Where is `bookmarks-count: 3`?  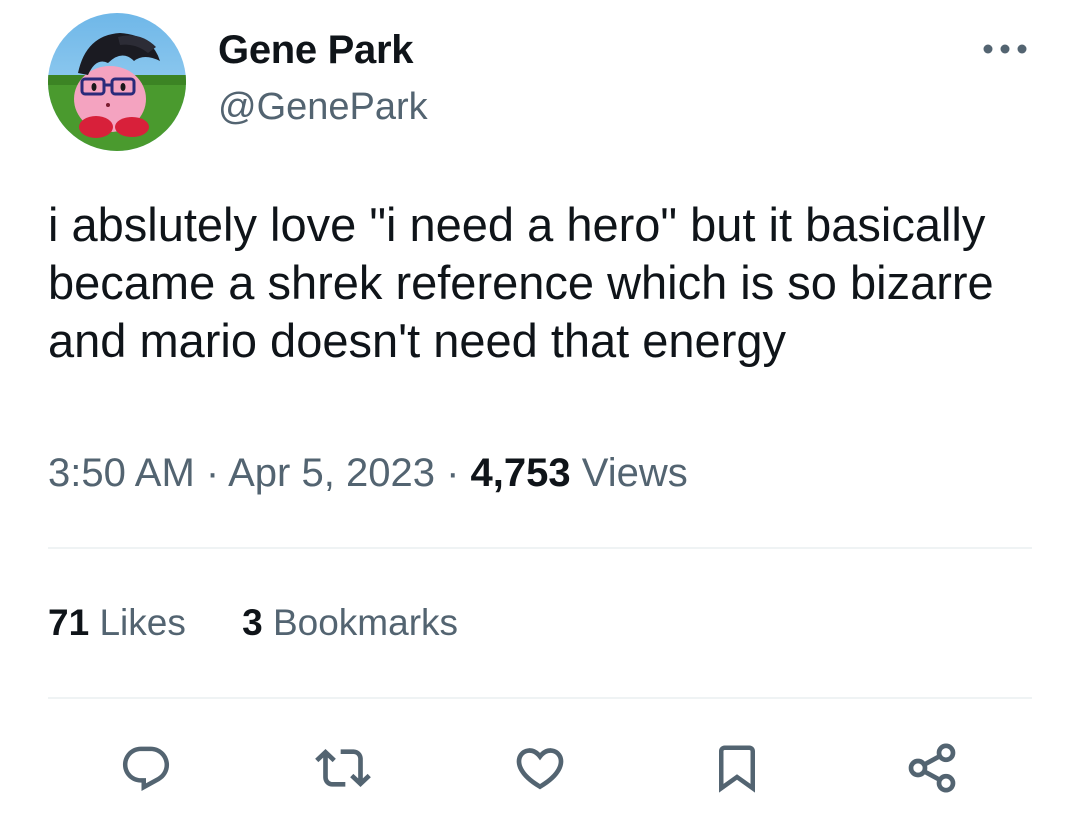
bookmarks-count: 3 is located at coordinates (252, 622).